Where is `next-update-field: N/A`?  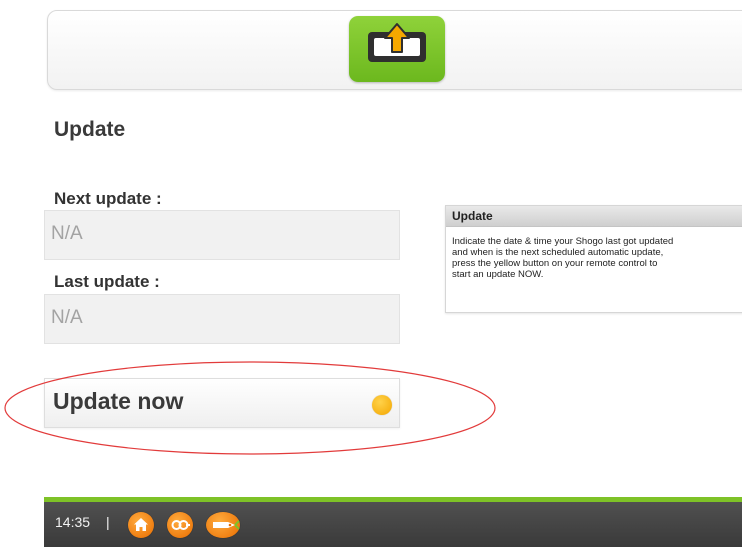 next-update-field: N/A is located at coordinates (222, 235).